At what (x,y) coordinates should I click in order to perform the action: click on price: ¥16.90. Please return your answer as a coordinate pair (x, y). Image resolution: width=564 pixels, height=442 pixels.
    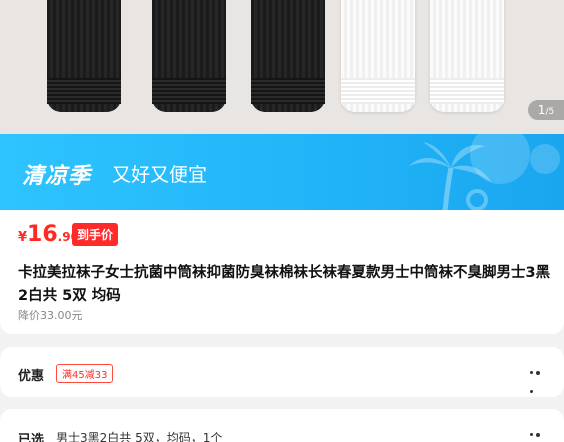
    Looking at the image, I should click on (48, 234).